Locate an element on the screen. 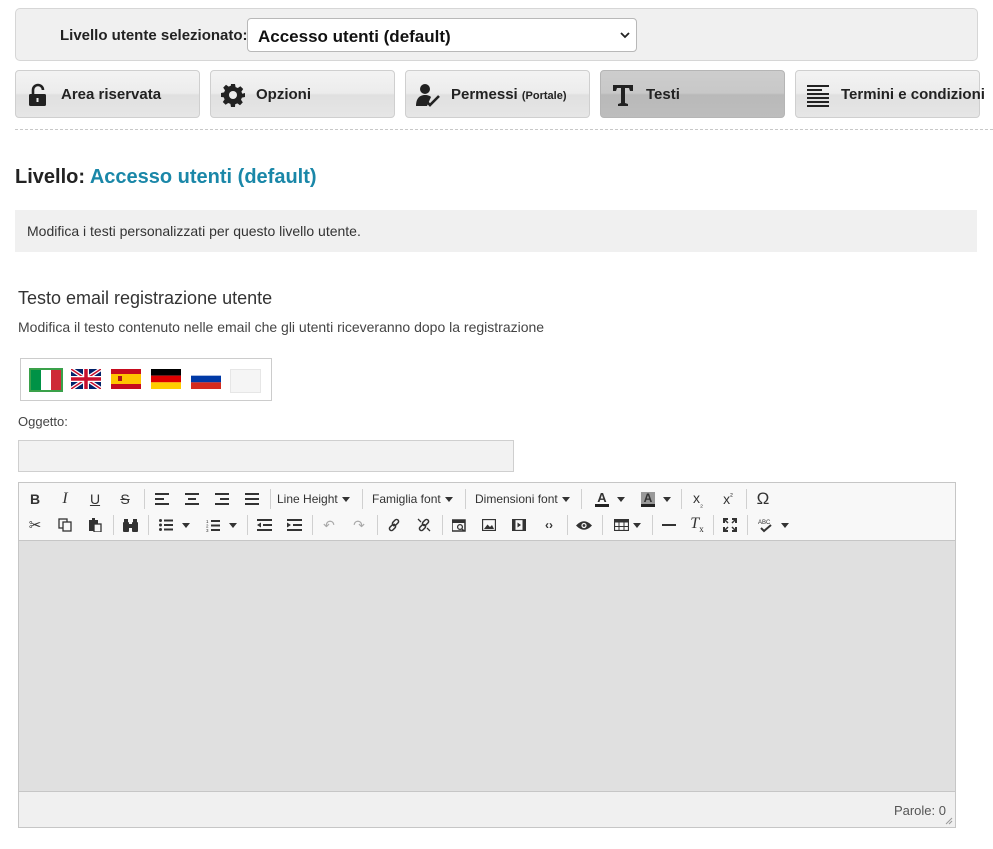  tab-label: Testi is located at coordinates (663, 94).